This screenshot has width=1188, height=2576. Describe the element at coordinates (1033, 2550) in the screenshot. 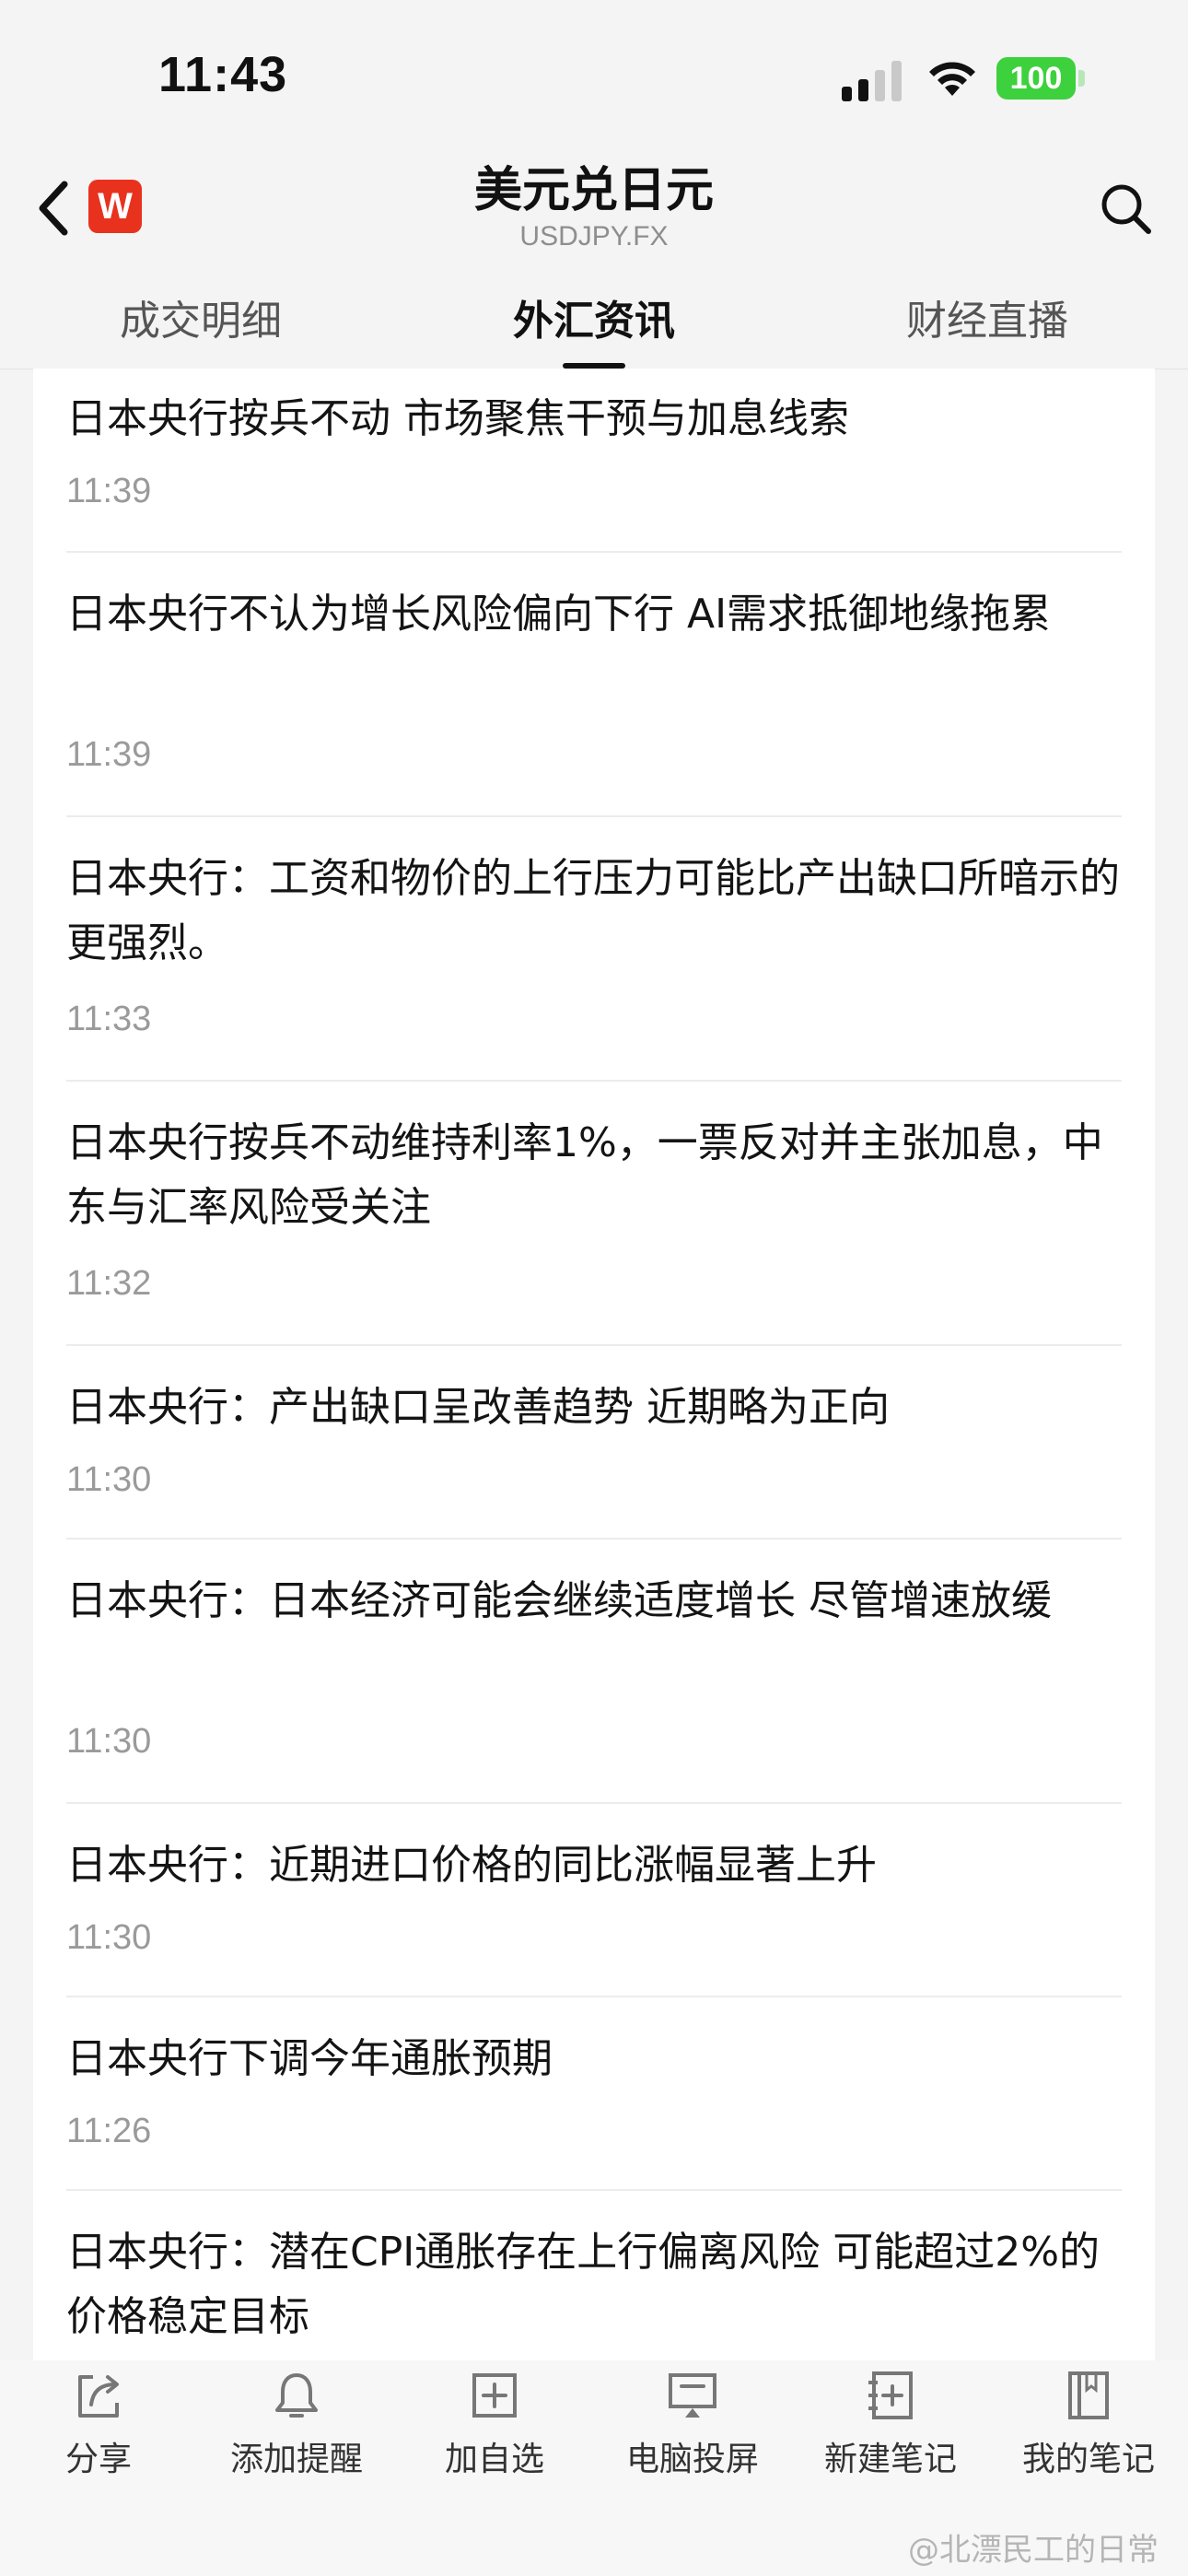

I see `watermark: @北漂民工的日常` at that location.